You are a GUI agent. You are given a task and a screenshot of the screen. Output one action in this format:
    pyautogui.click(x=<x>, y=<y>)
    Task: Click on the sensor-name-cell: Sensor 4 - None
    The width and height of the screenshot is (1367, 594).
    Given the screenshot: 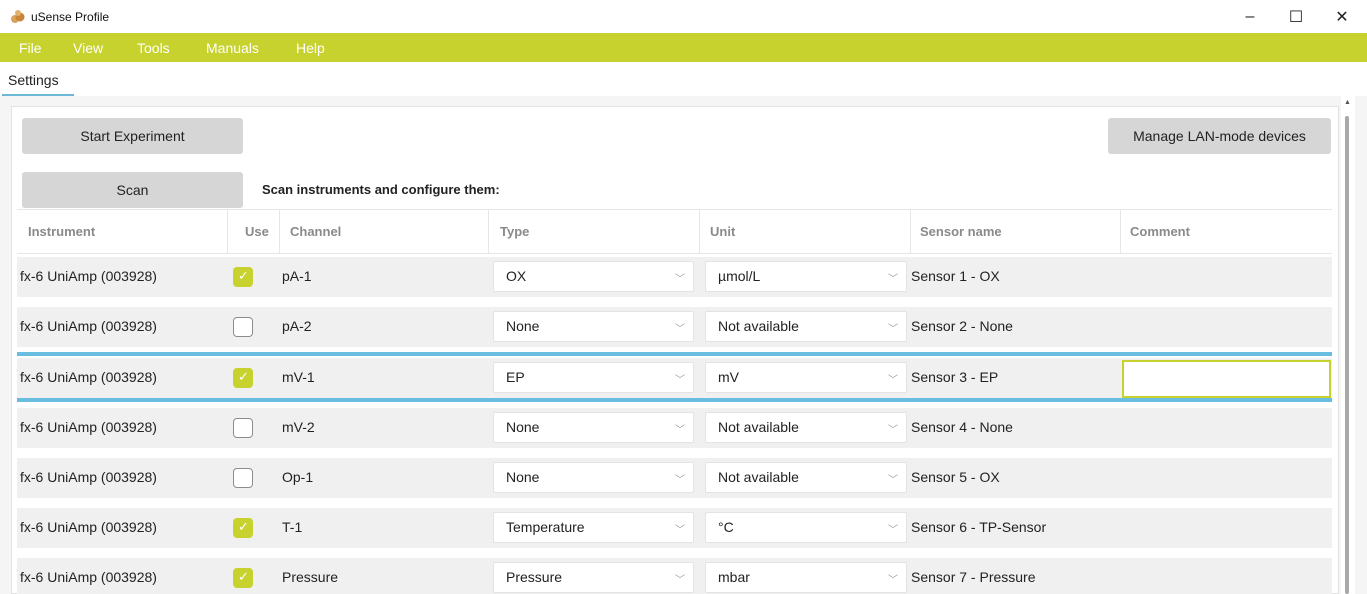 What is the action you would take?
    pyautogui.click(x=962, y=427)
    